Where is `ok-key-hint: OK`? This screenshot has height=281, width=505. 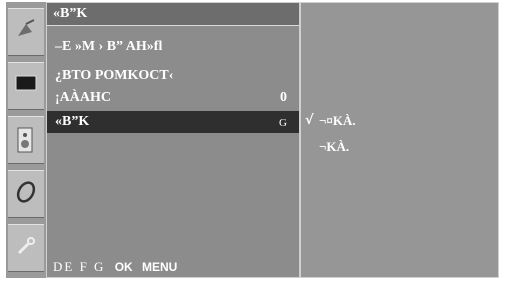 ok-key-hint: OK is located at coordinates (123, 267).